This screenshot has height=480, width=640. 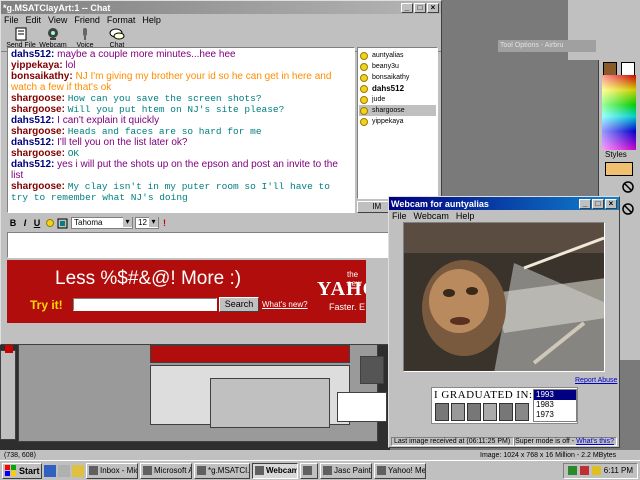 What do you see at coordinates (618, 470) in the screenshot?
I see `clock: 6:11 PM` at bounding box center [618, 470].